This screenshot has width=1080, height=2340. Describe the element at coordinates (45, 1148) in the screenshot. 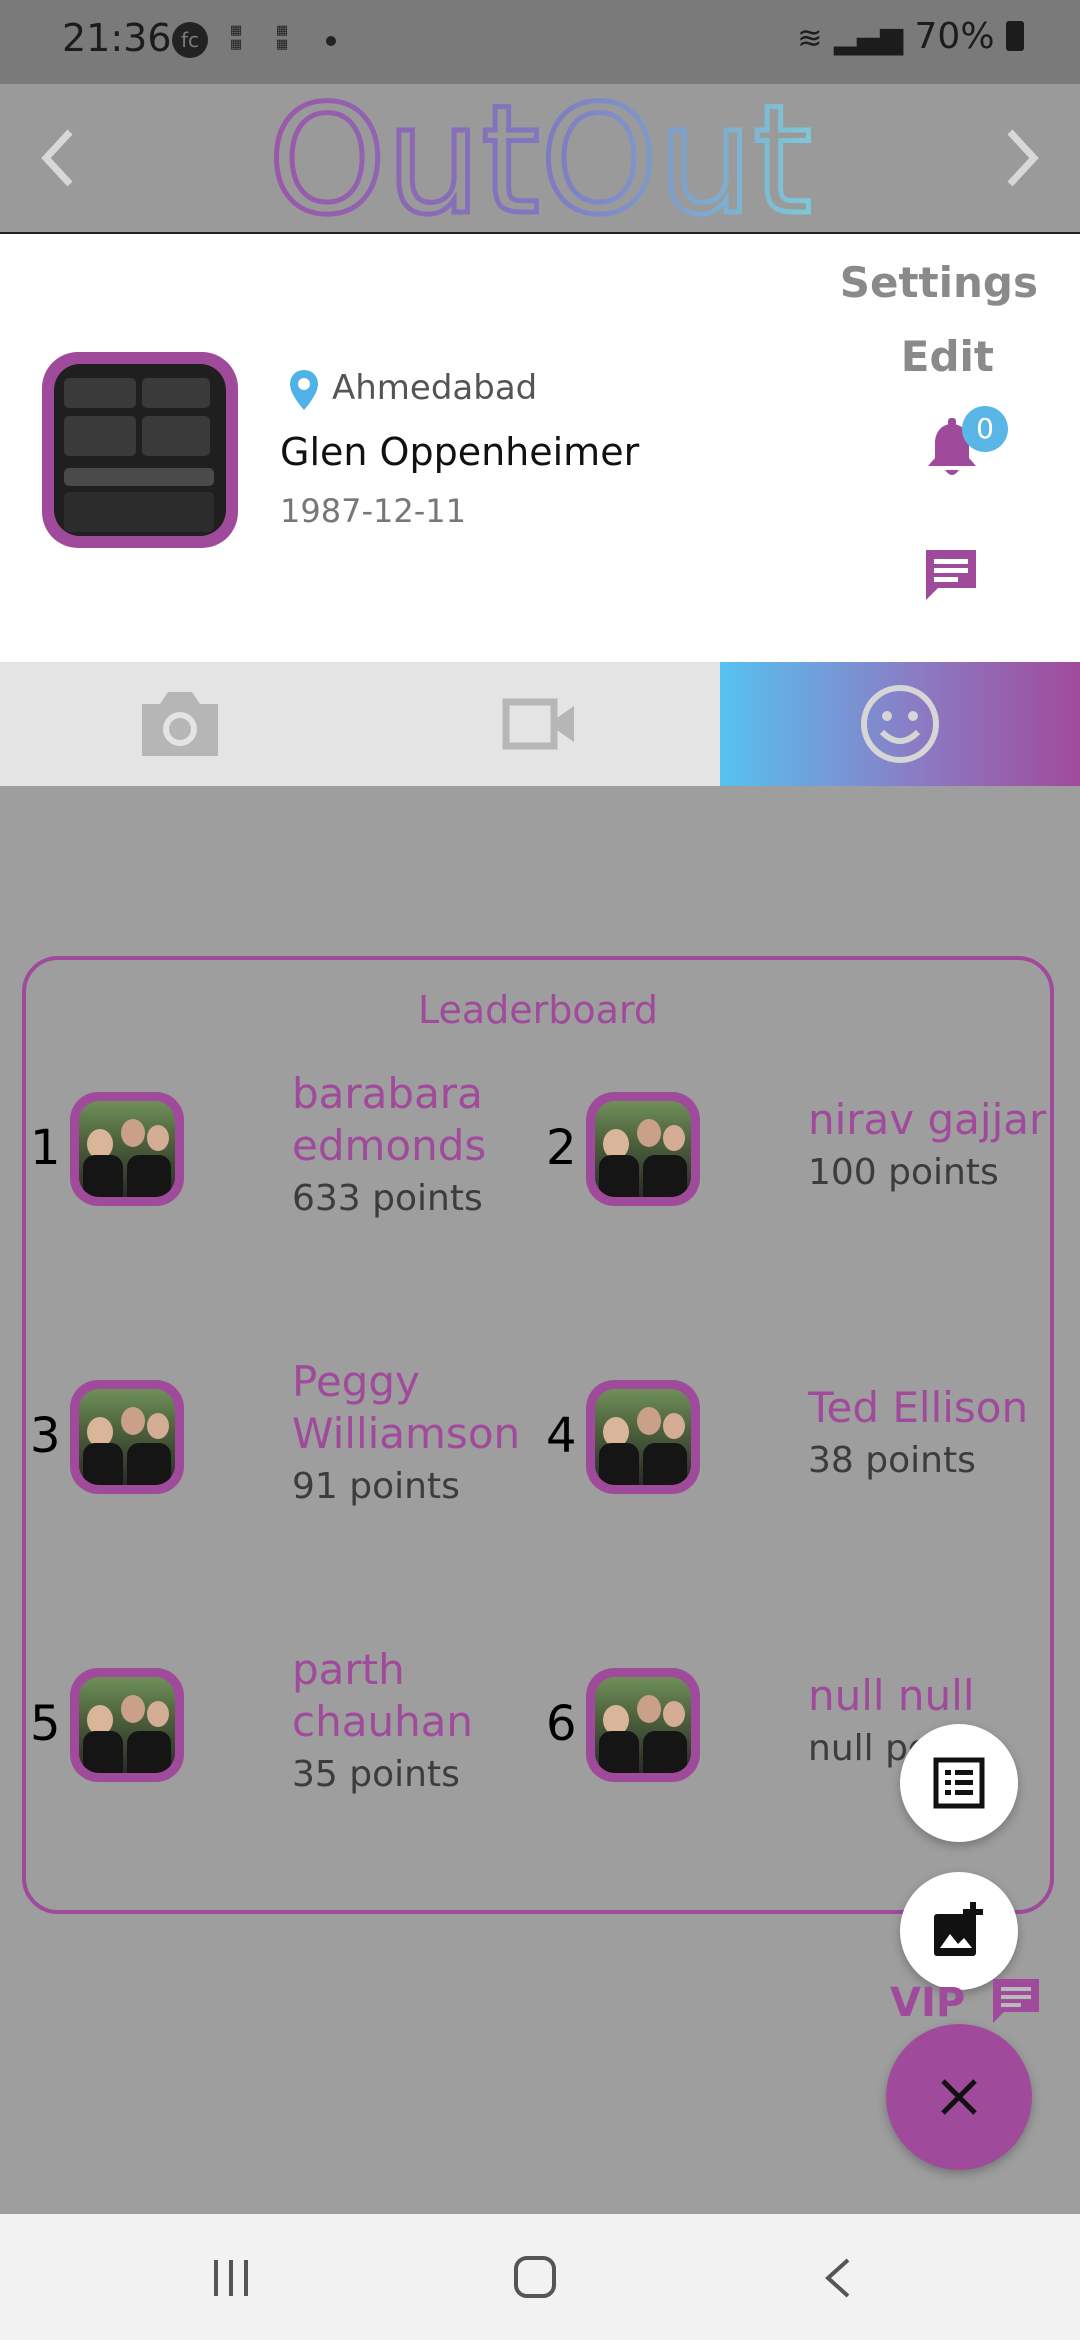

I see `rank-number: 1` at that location.